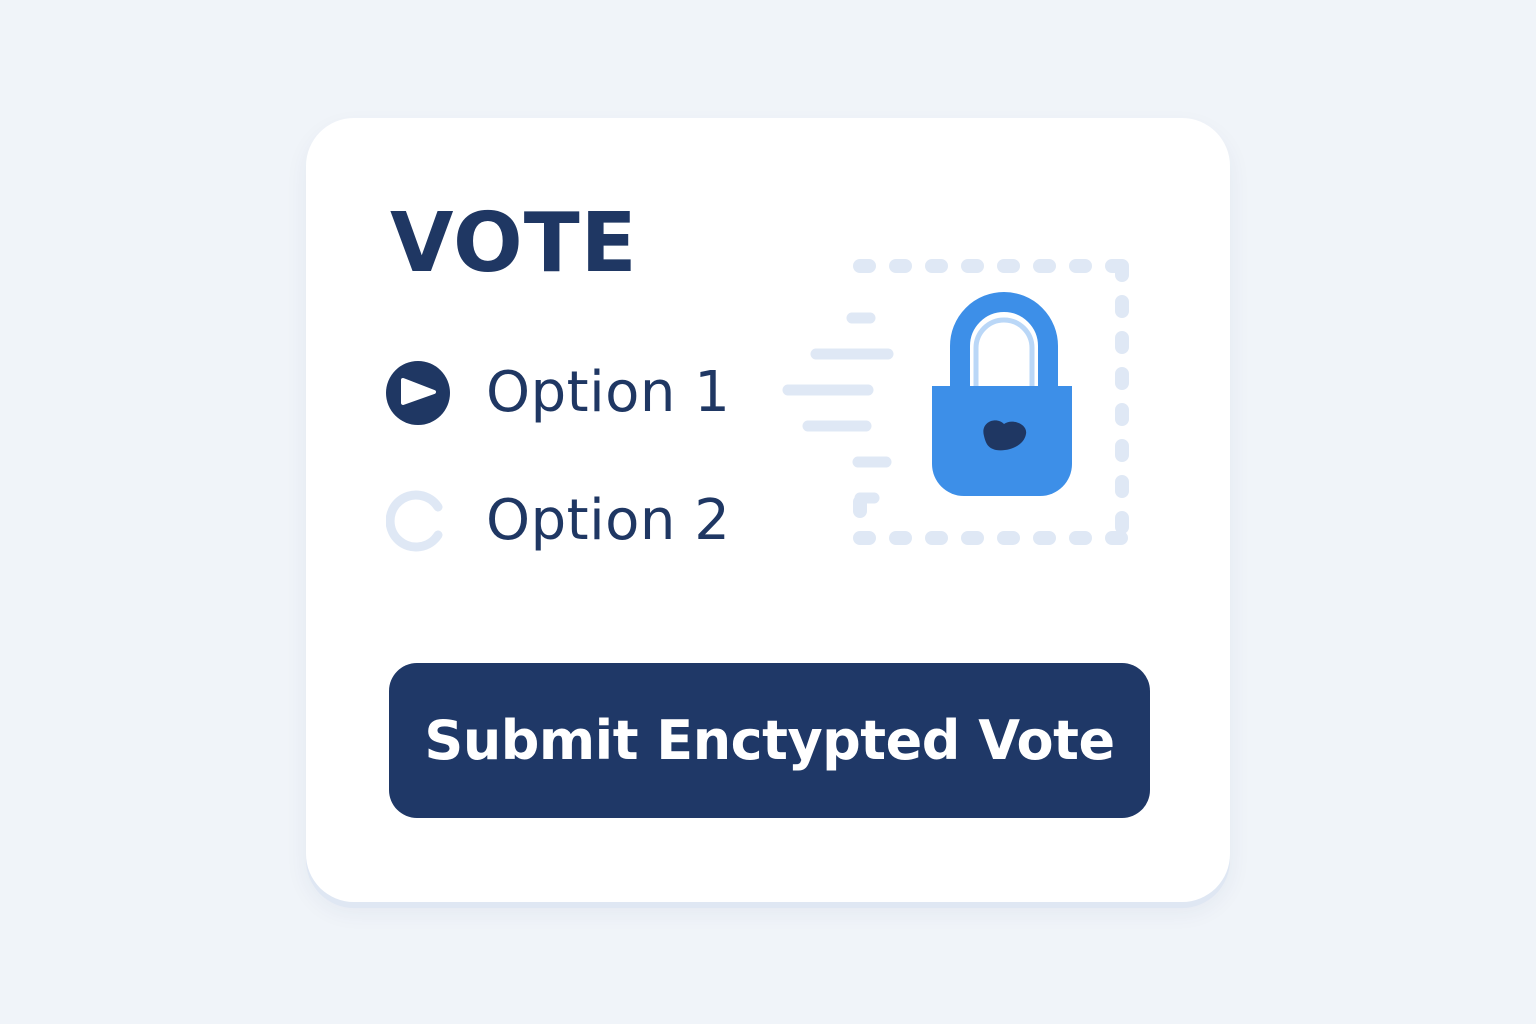  I want to click on vote-option-2: Option 2, so click(558, 521).